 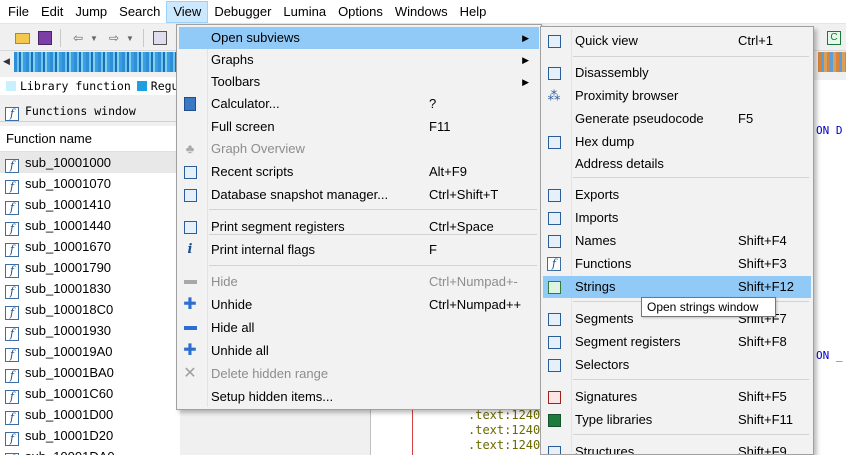 What do you see at coordinates (90, 450) in the screenshot?
I see `function-row: fsub_10001DA0` at bounding box center [90, 450].